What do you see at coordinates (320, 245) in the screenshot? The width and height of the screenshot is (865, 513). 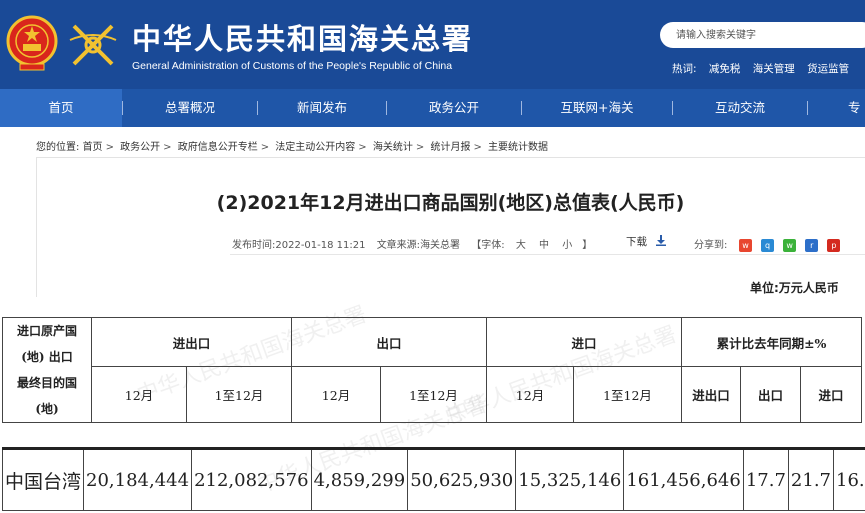 I see `publish-time: 2022-01-18 11:21` at bounding box center [320, 245].